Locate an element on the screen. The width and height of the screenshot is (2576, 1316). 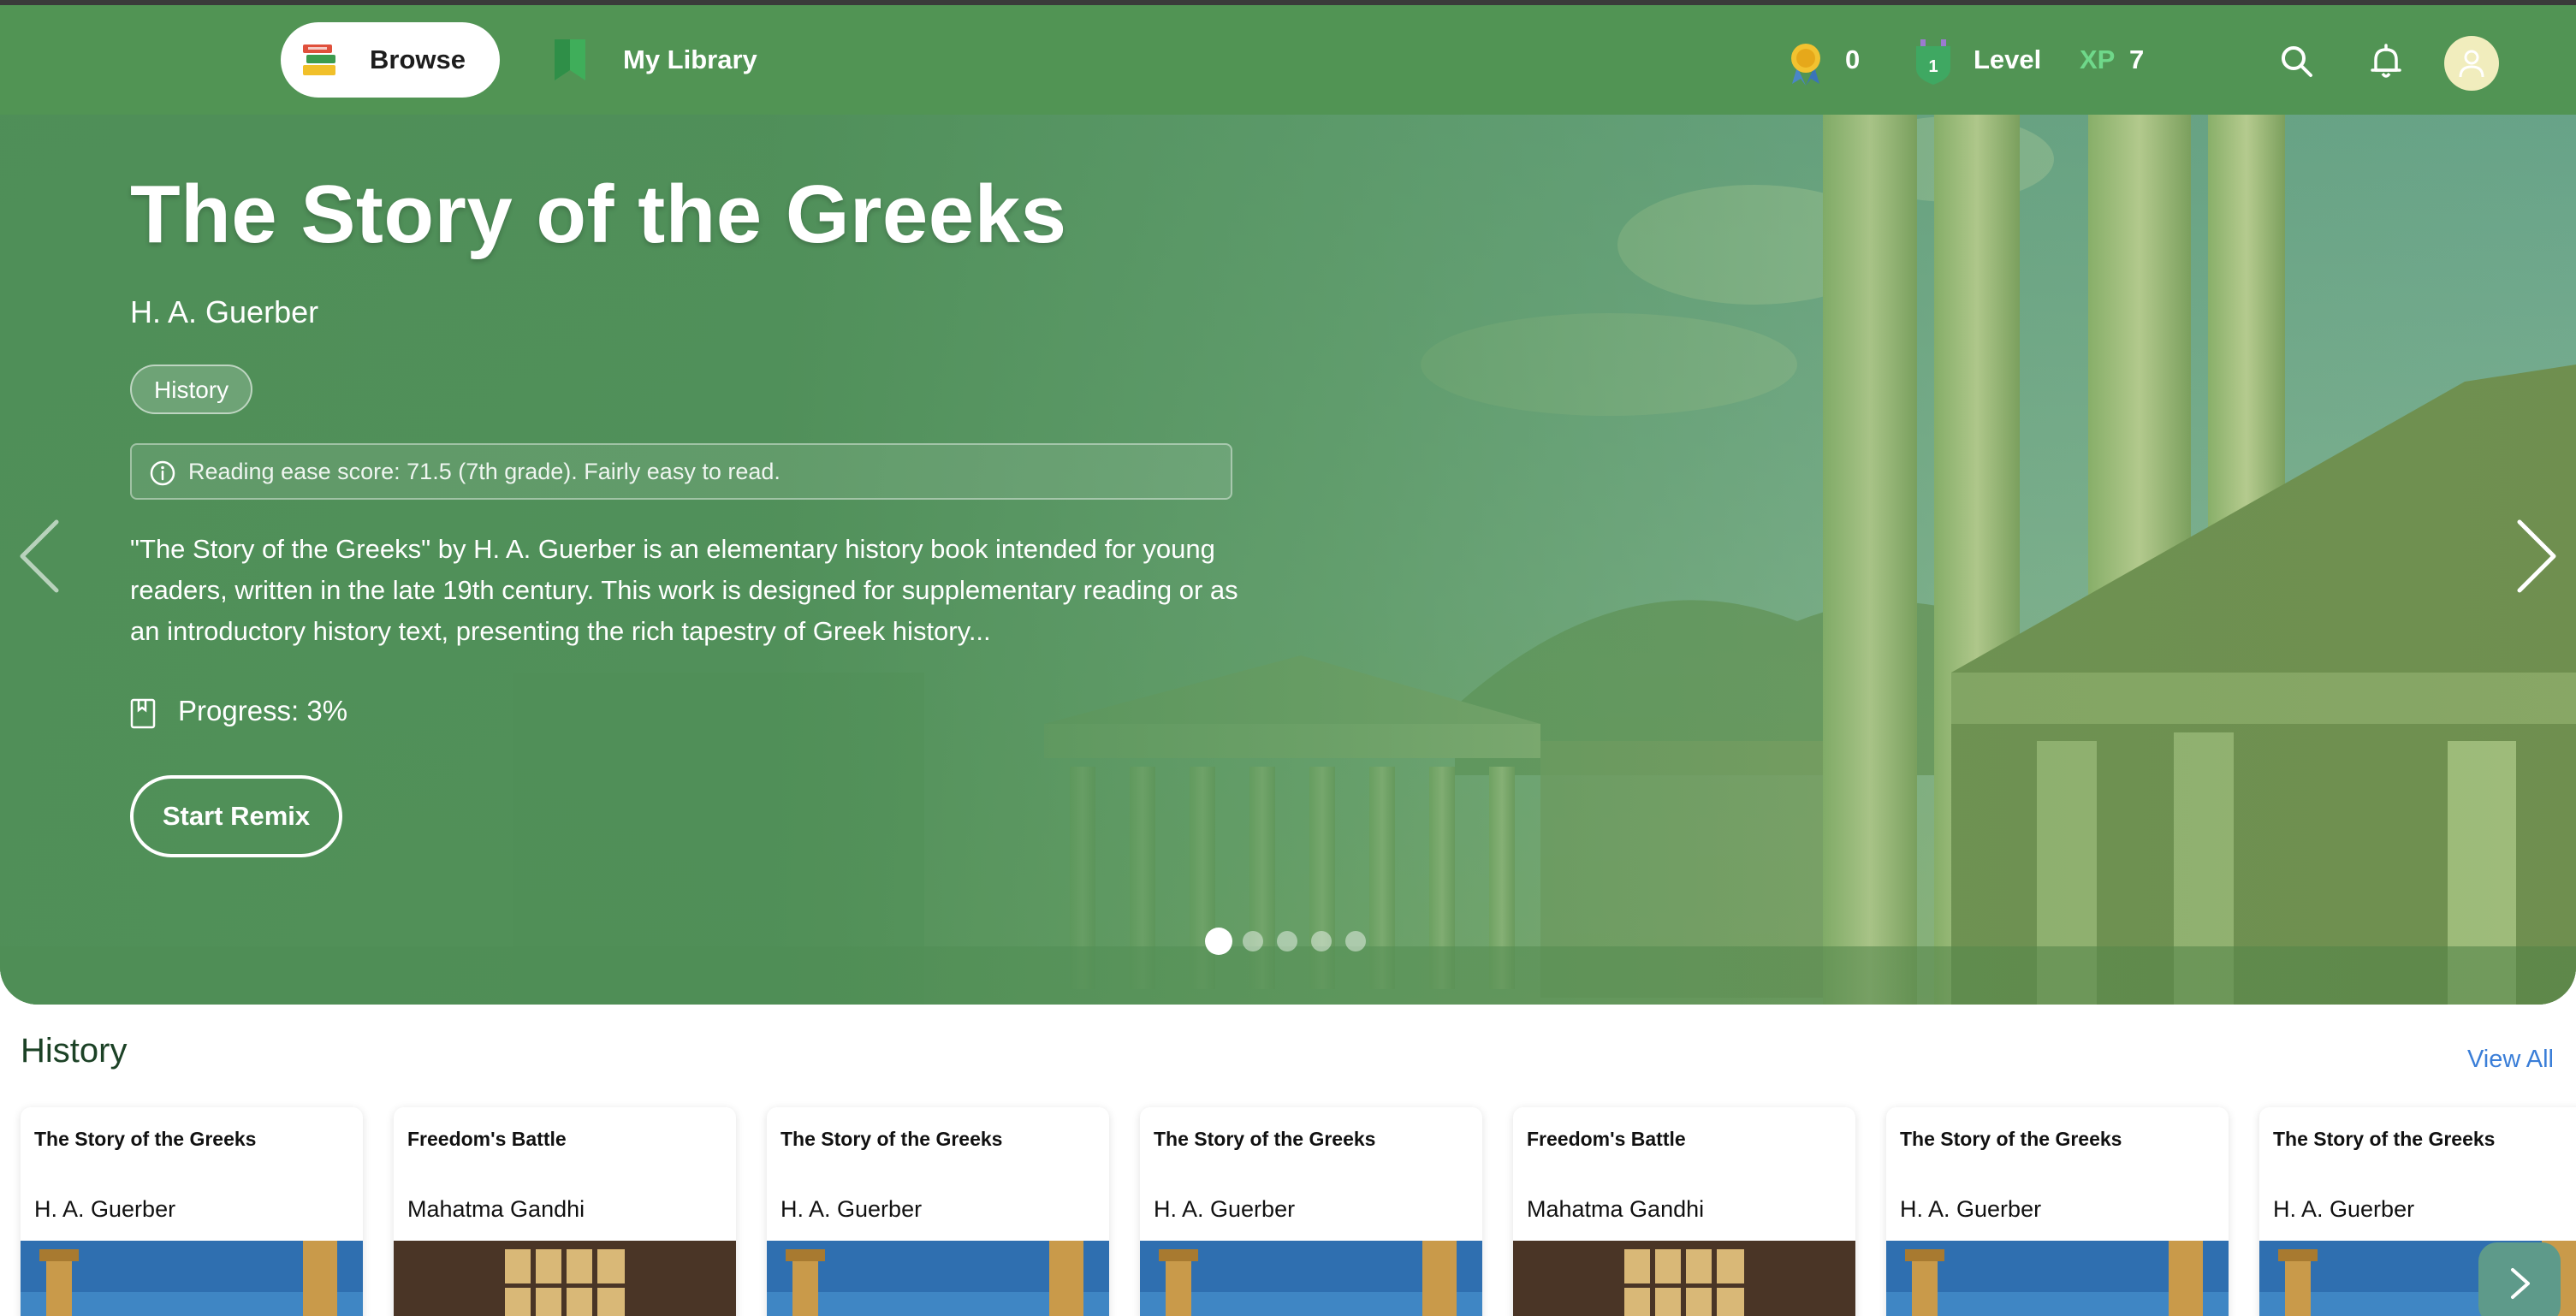
top-nav: Browse My Library 0 1 Level XP 7 is located at coordinates (1288, 60).